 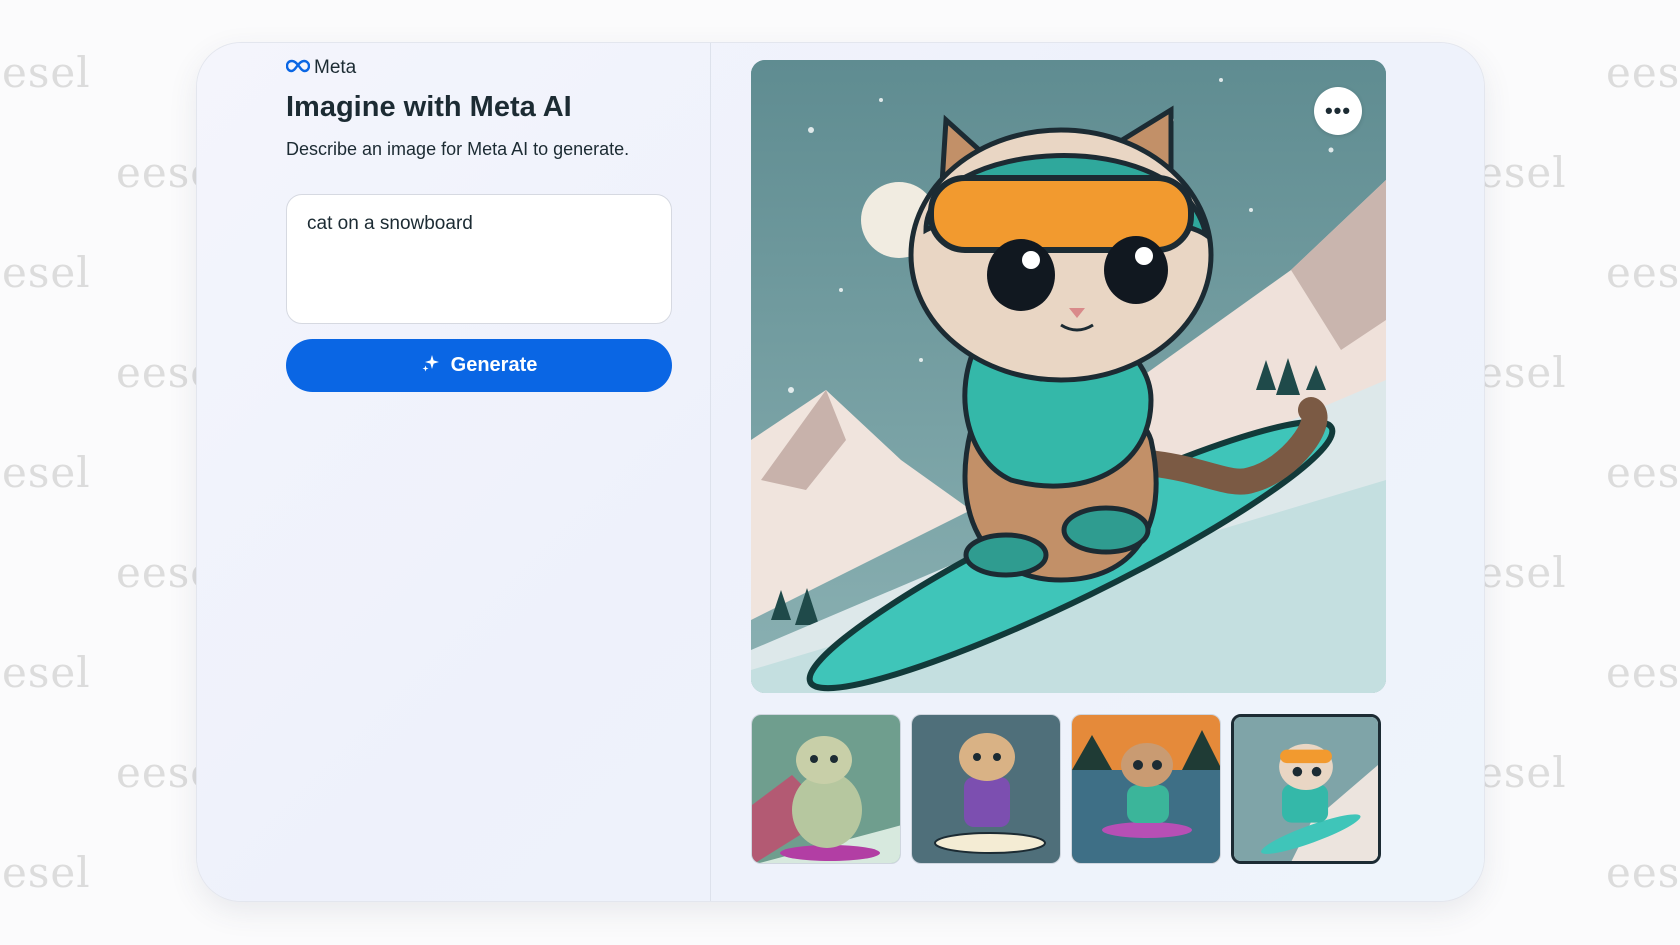 I want to click on generate-label: Generate, so click(x=494, y=365).